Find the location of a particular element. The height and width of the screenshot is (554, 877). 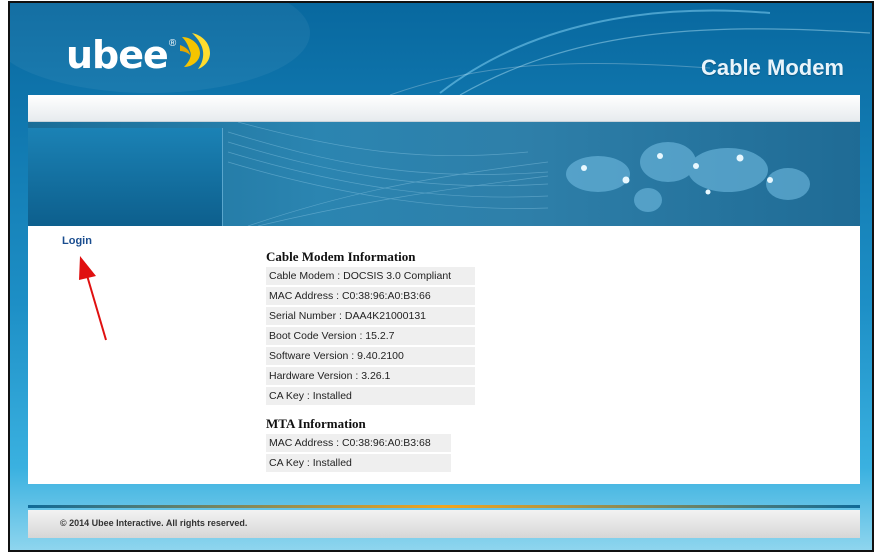

red-arrow-annotation is located at coordinates (93, 298).